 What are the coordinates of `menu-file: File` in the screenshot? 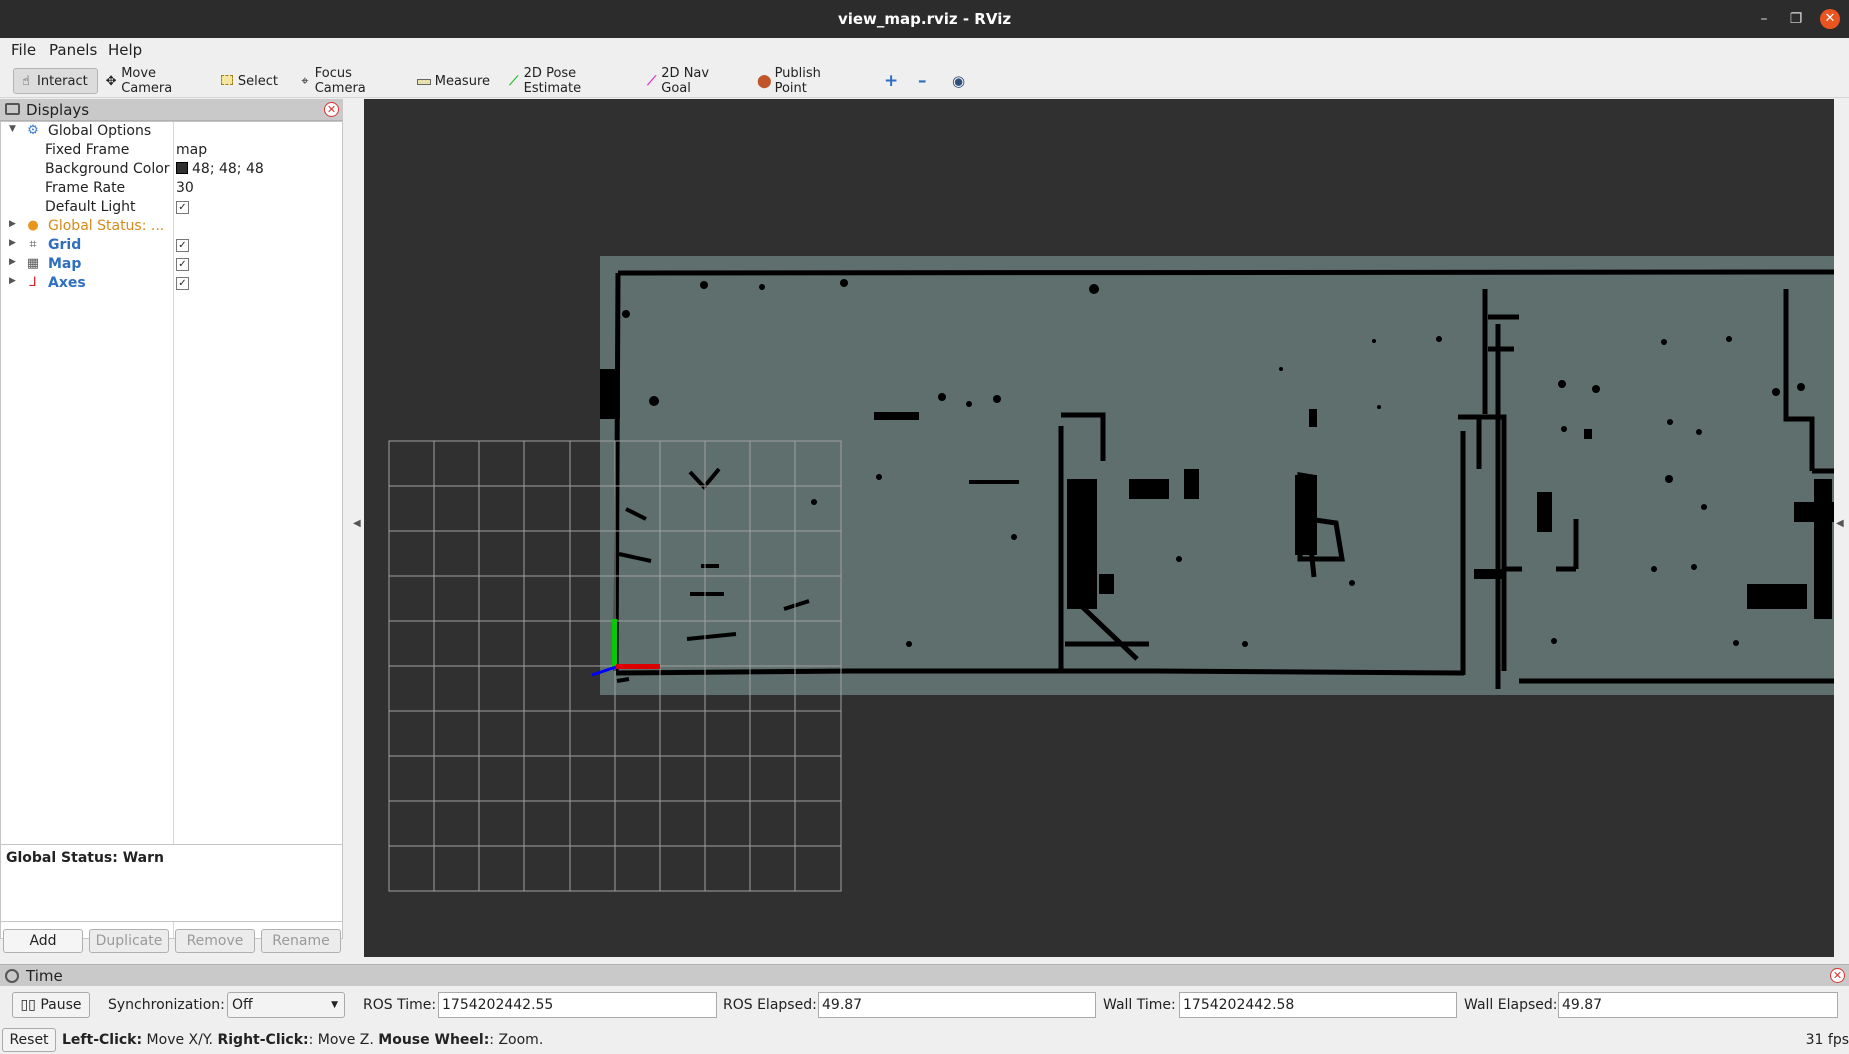 It's located at (23, 50).